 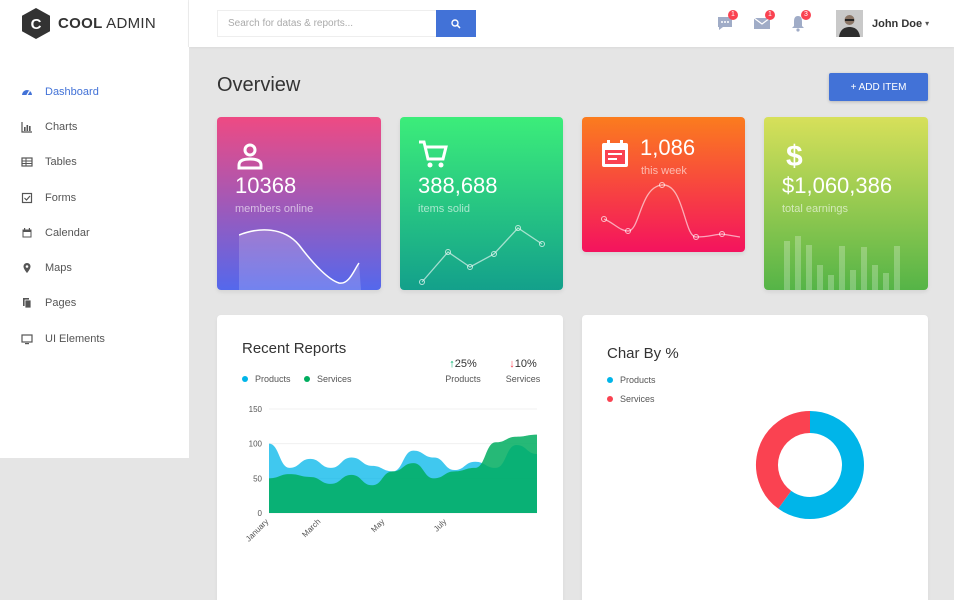 What do you see at coordinates (643, 353) in the screenshot?
I see `panel-title: Char By %` at bounding box center [643, 353].